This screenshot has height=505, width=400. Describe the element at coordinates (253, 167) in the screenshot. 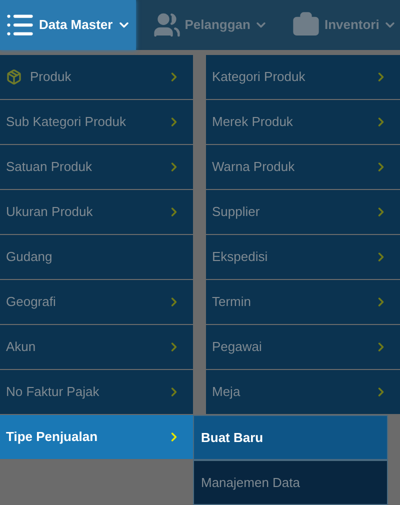

I see `menu-item-label: Warna Produk` at that location.